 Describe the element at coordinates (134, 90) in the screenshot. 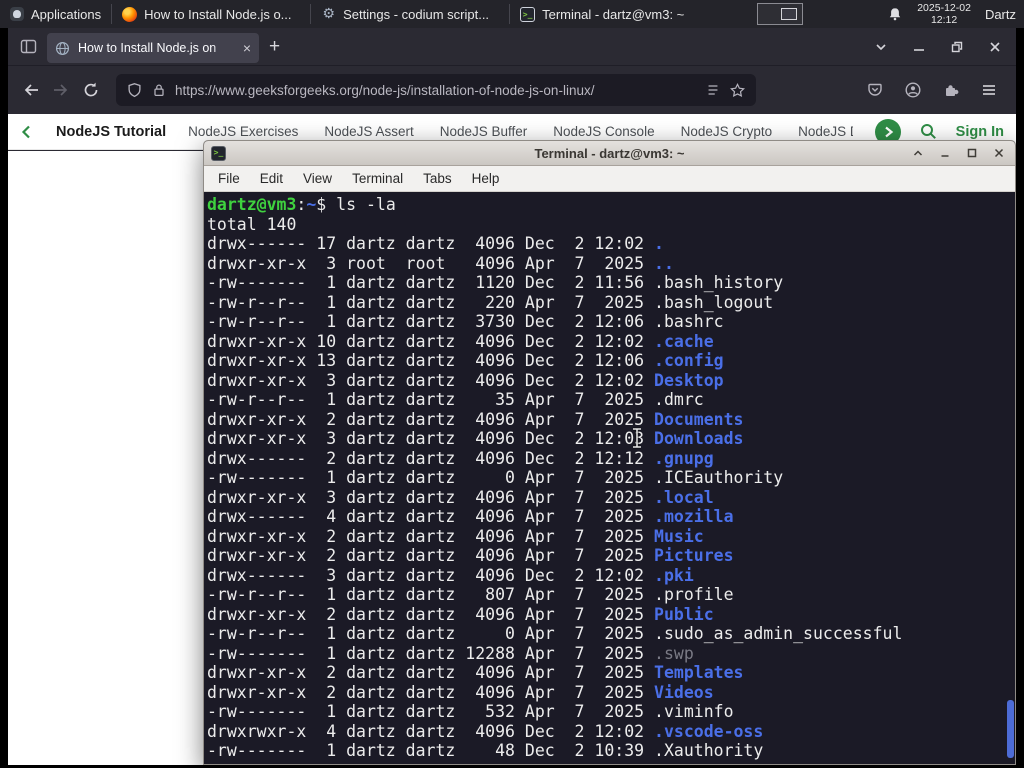

I see `tracking-shield-icon` at that location.